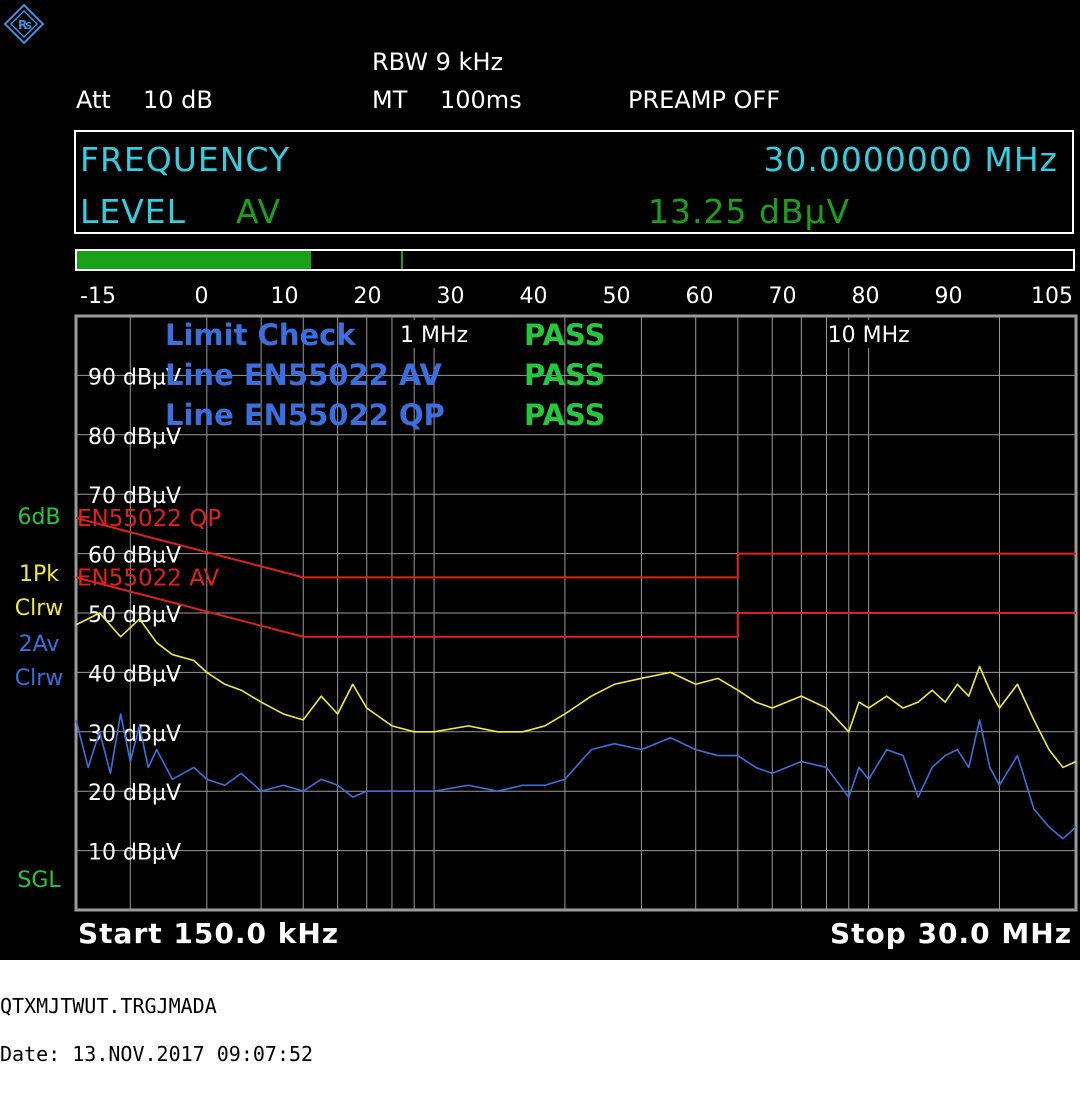  What do you see at coordinates (260, 335) in the screenshot?
I see `limit-check-label: Limit Check` at bounding box center [260, 335].